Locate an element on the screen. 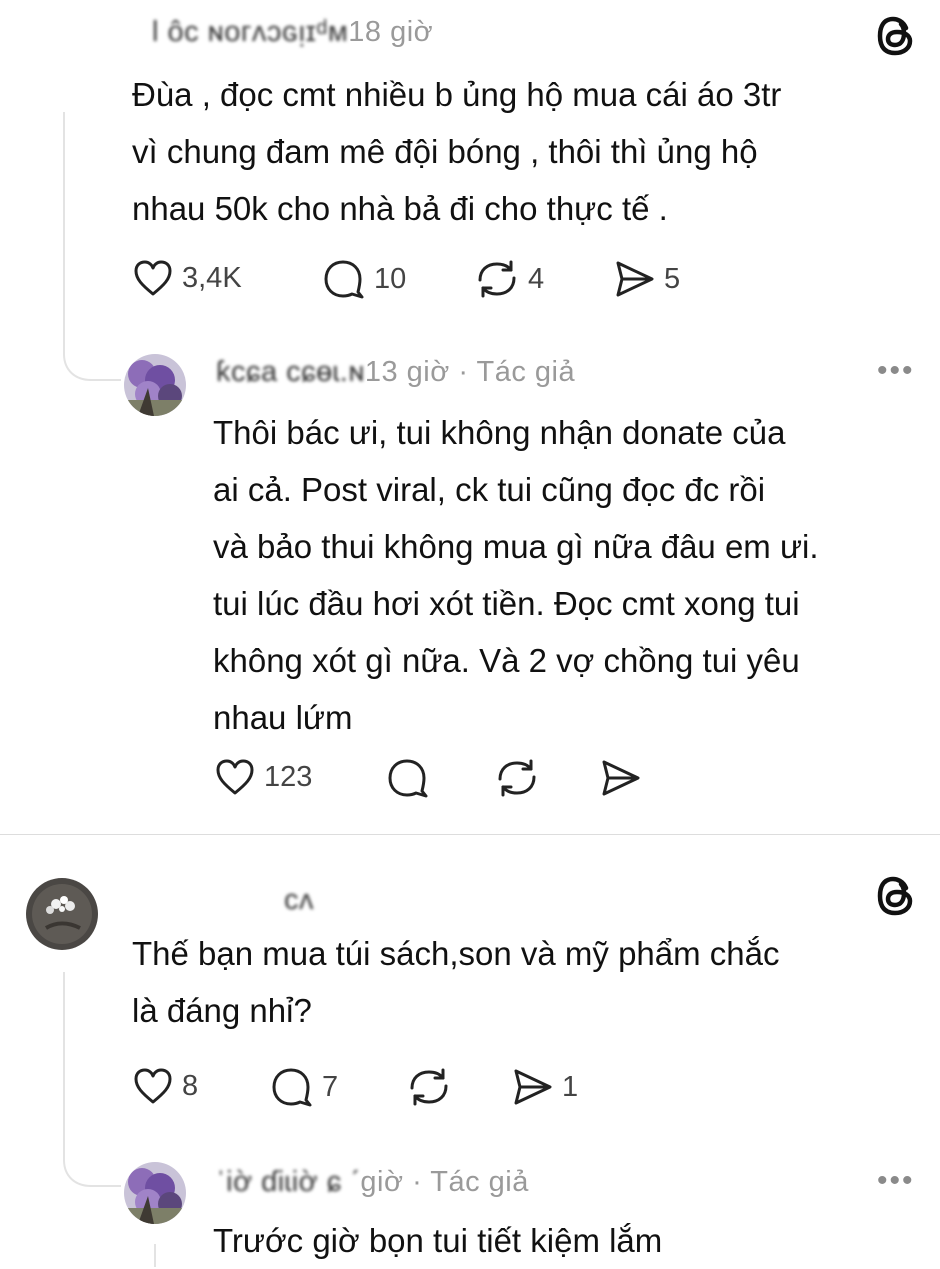 This screenshot has width=940, height=1269. reply-2-time: giờ is located at coordinates (382, 1182).